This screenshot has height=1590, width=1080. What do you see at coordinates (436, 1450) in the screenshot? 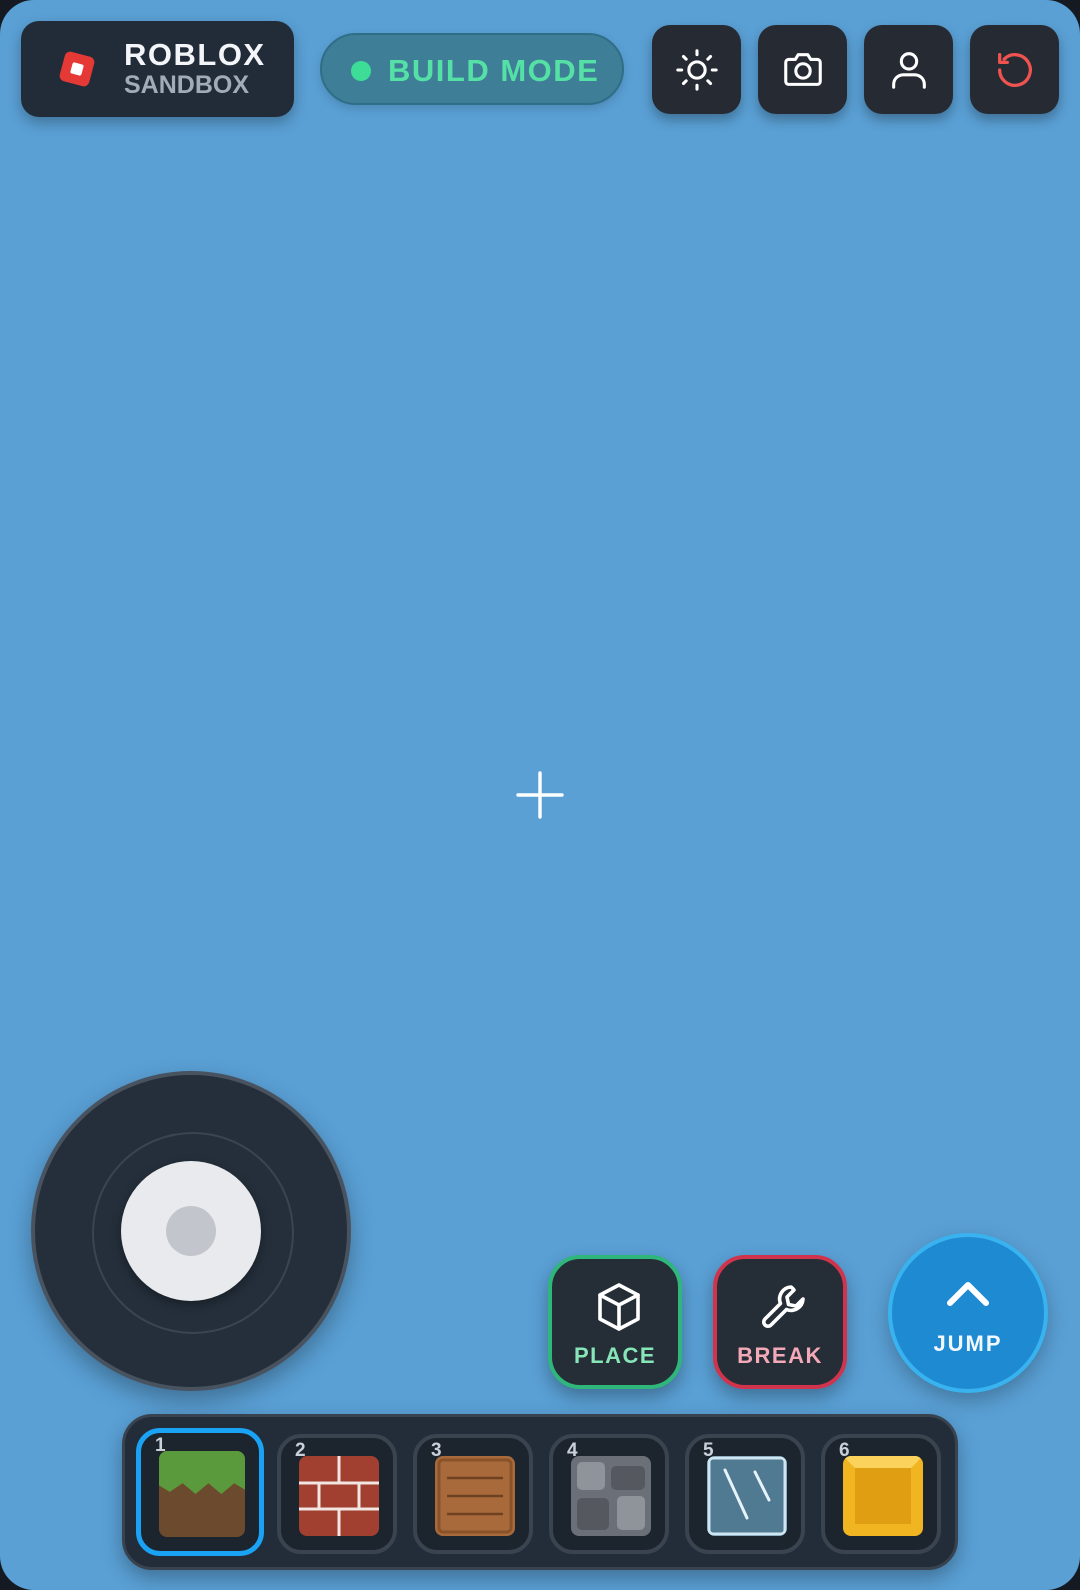
I see `slot-number: 3` at bounding box center [436, 1450].